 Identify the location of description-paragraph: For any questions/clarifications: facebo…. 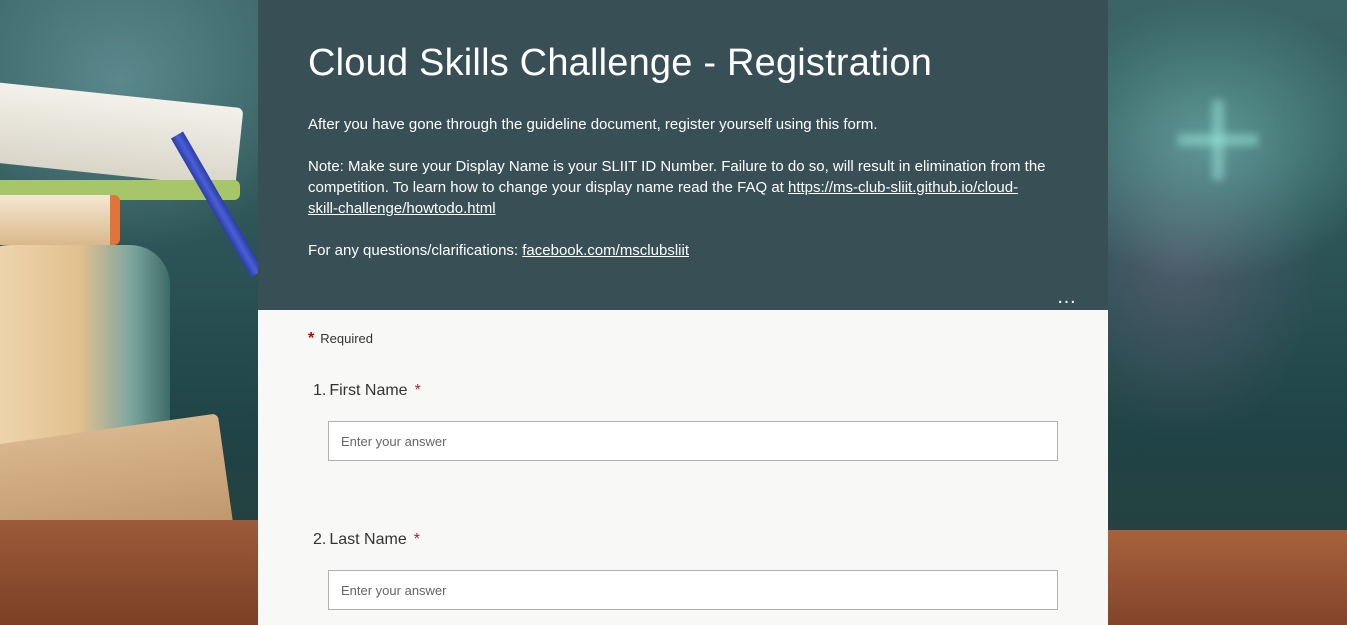
(678, 250).